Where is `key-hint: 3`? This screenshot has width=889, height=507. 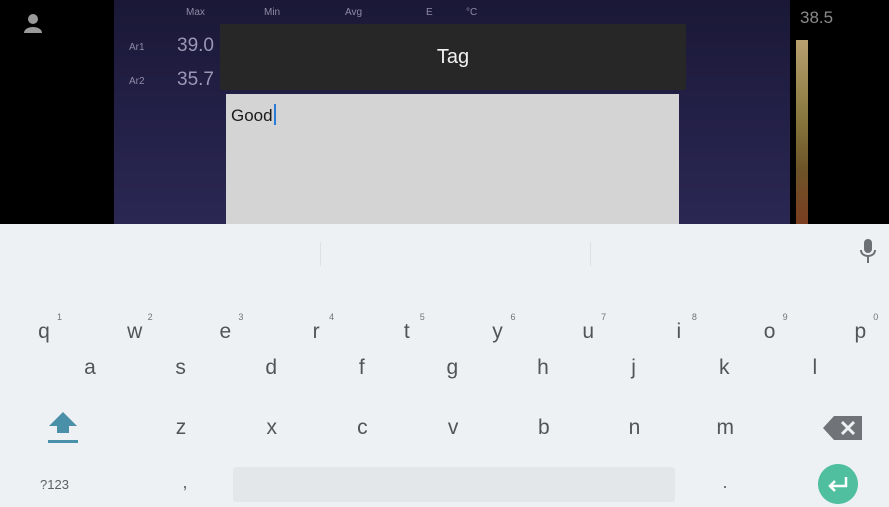 key-hint: 3 is located at coordinates (241, 317).